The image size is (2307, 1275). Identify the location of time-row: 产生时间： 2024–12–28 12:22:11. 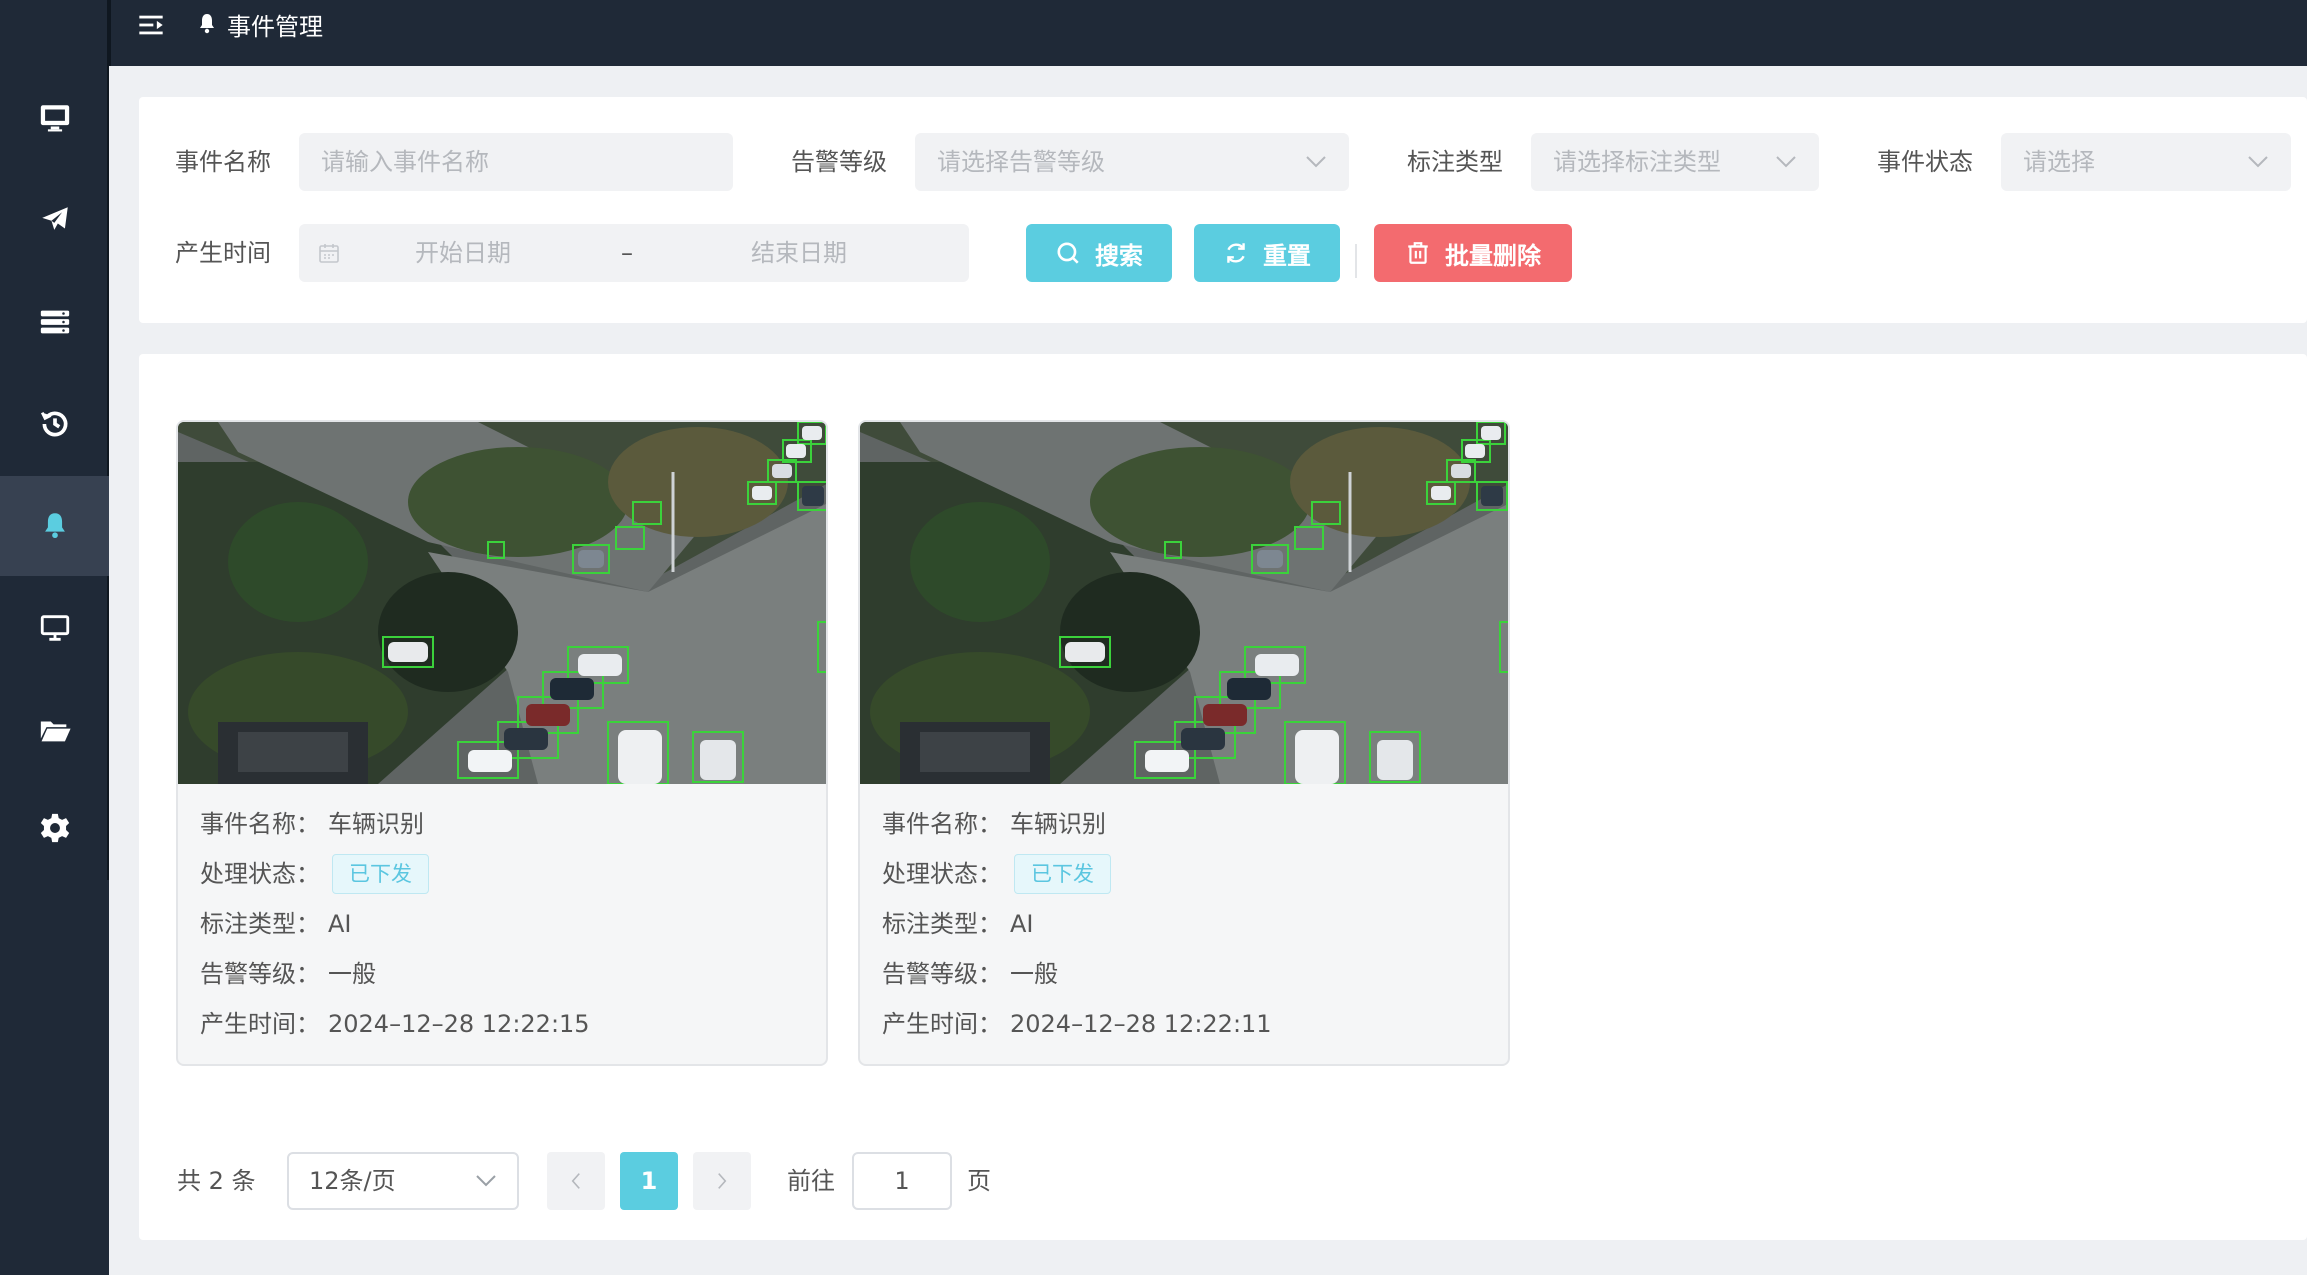
(1077, 1024).